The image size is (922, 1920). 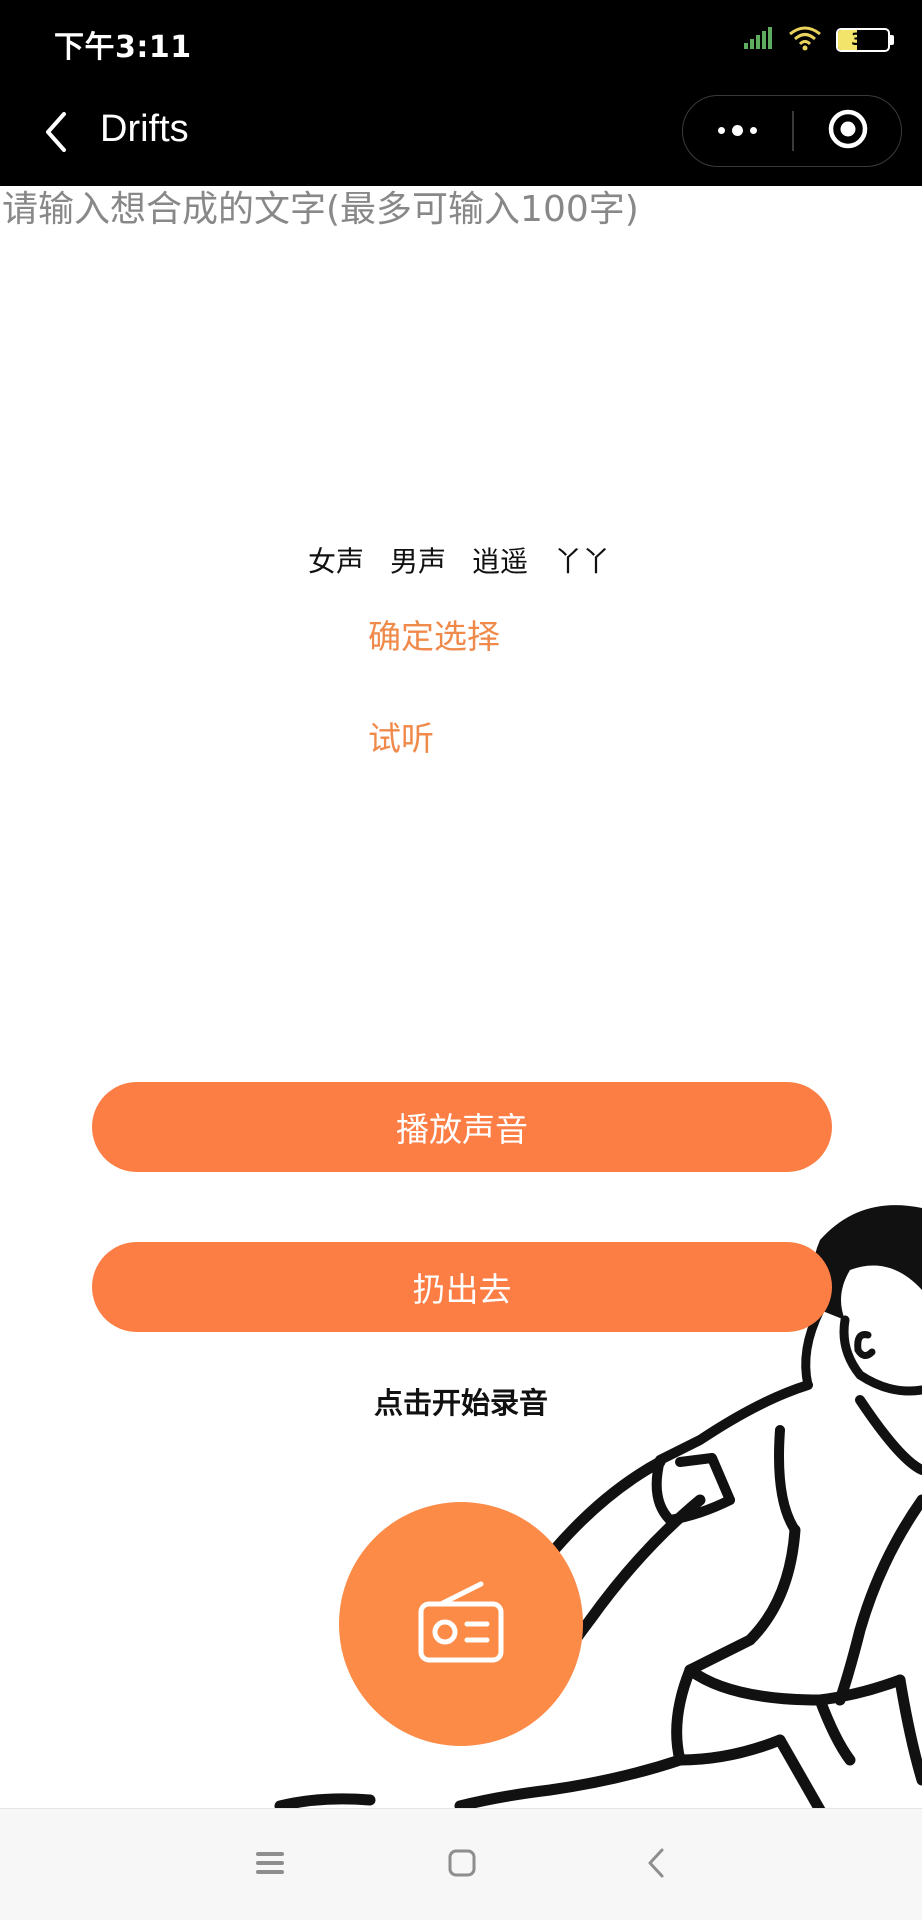 I want to click on header: 下午3:11 37 Drifts, so click(x=461, y=93).